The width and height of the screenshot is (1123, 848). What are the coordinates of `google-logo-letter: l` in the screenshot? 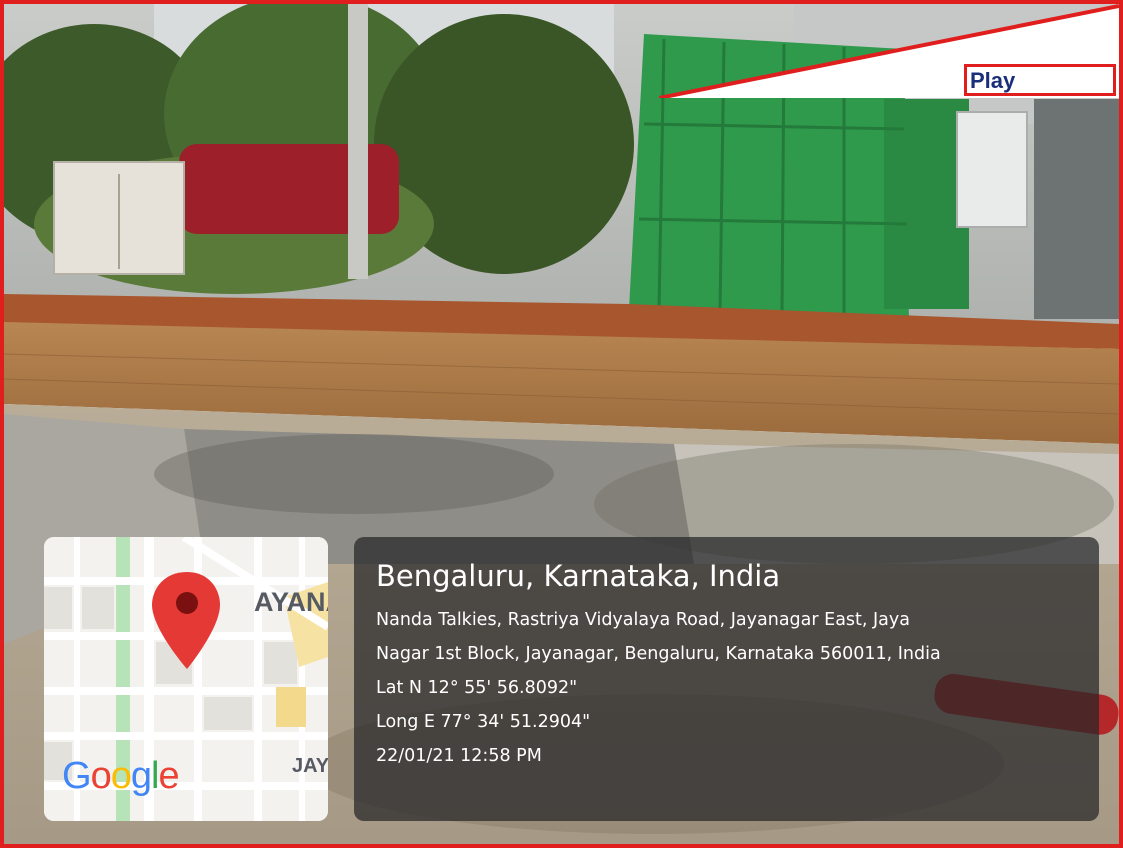 It's located at (155, 776).